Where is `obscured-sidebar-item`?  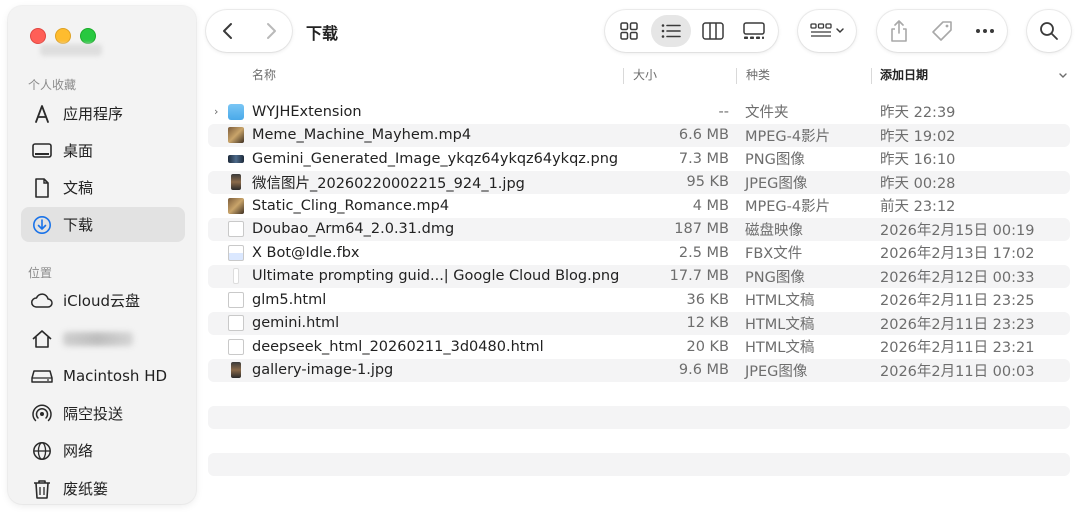 obscured-sidebar-item is located at coordinates (71, 50).